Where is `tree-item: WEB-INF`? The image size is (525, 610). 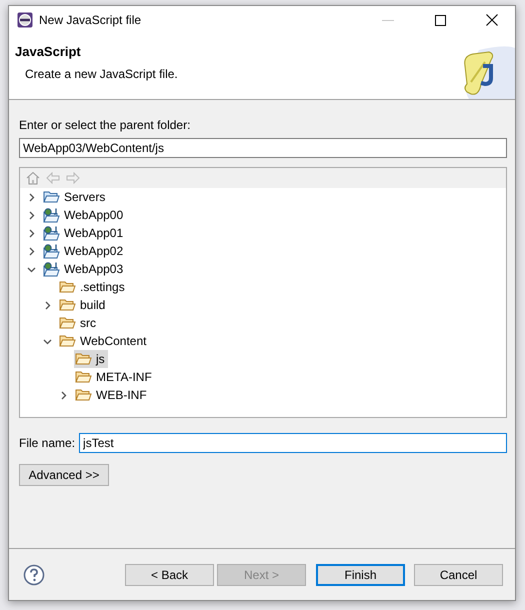
tree-item: WEB-INF is located at coordinates (112, 395).